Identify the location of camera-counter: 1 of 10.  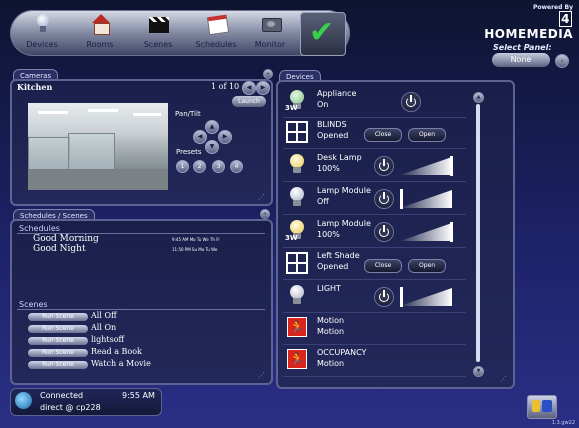
(225, 86).